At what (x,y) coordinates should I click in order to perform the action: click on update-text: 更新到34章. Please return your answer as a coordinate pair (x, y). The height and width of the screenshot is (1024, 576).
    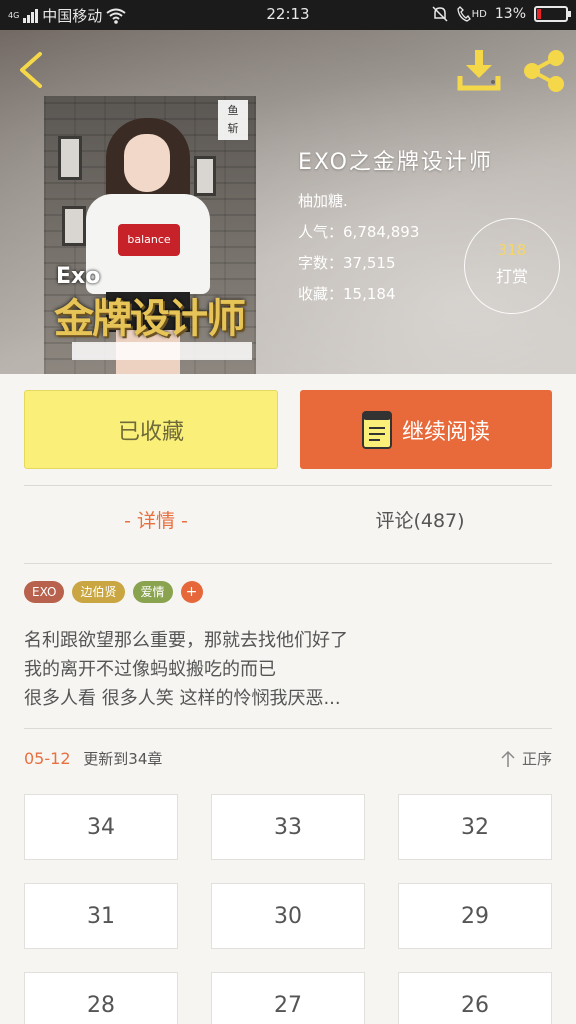
    Looking at the image, I should click on (123, 759).